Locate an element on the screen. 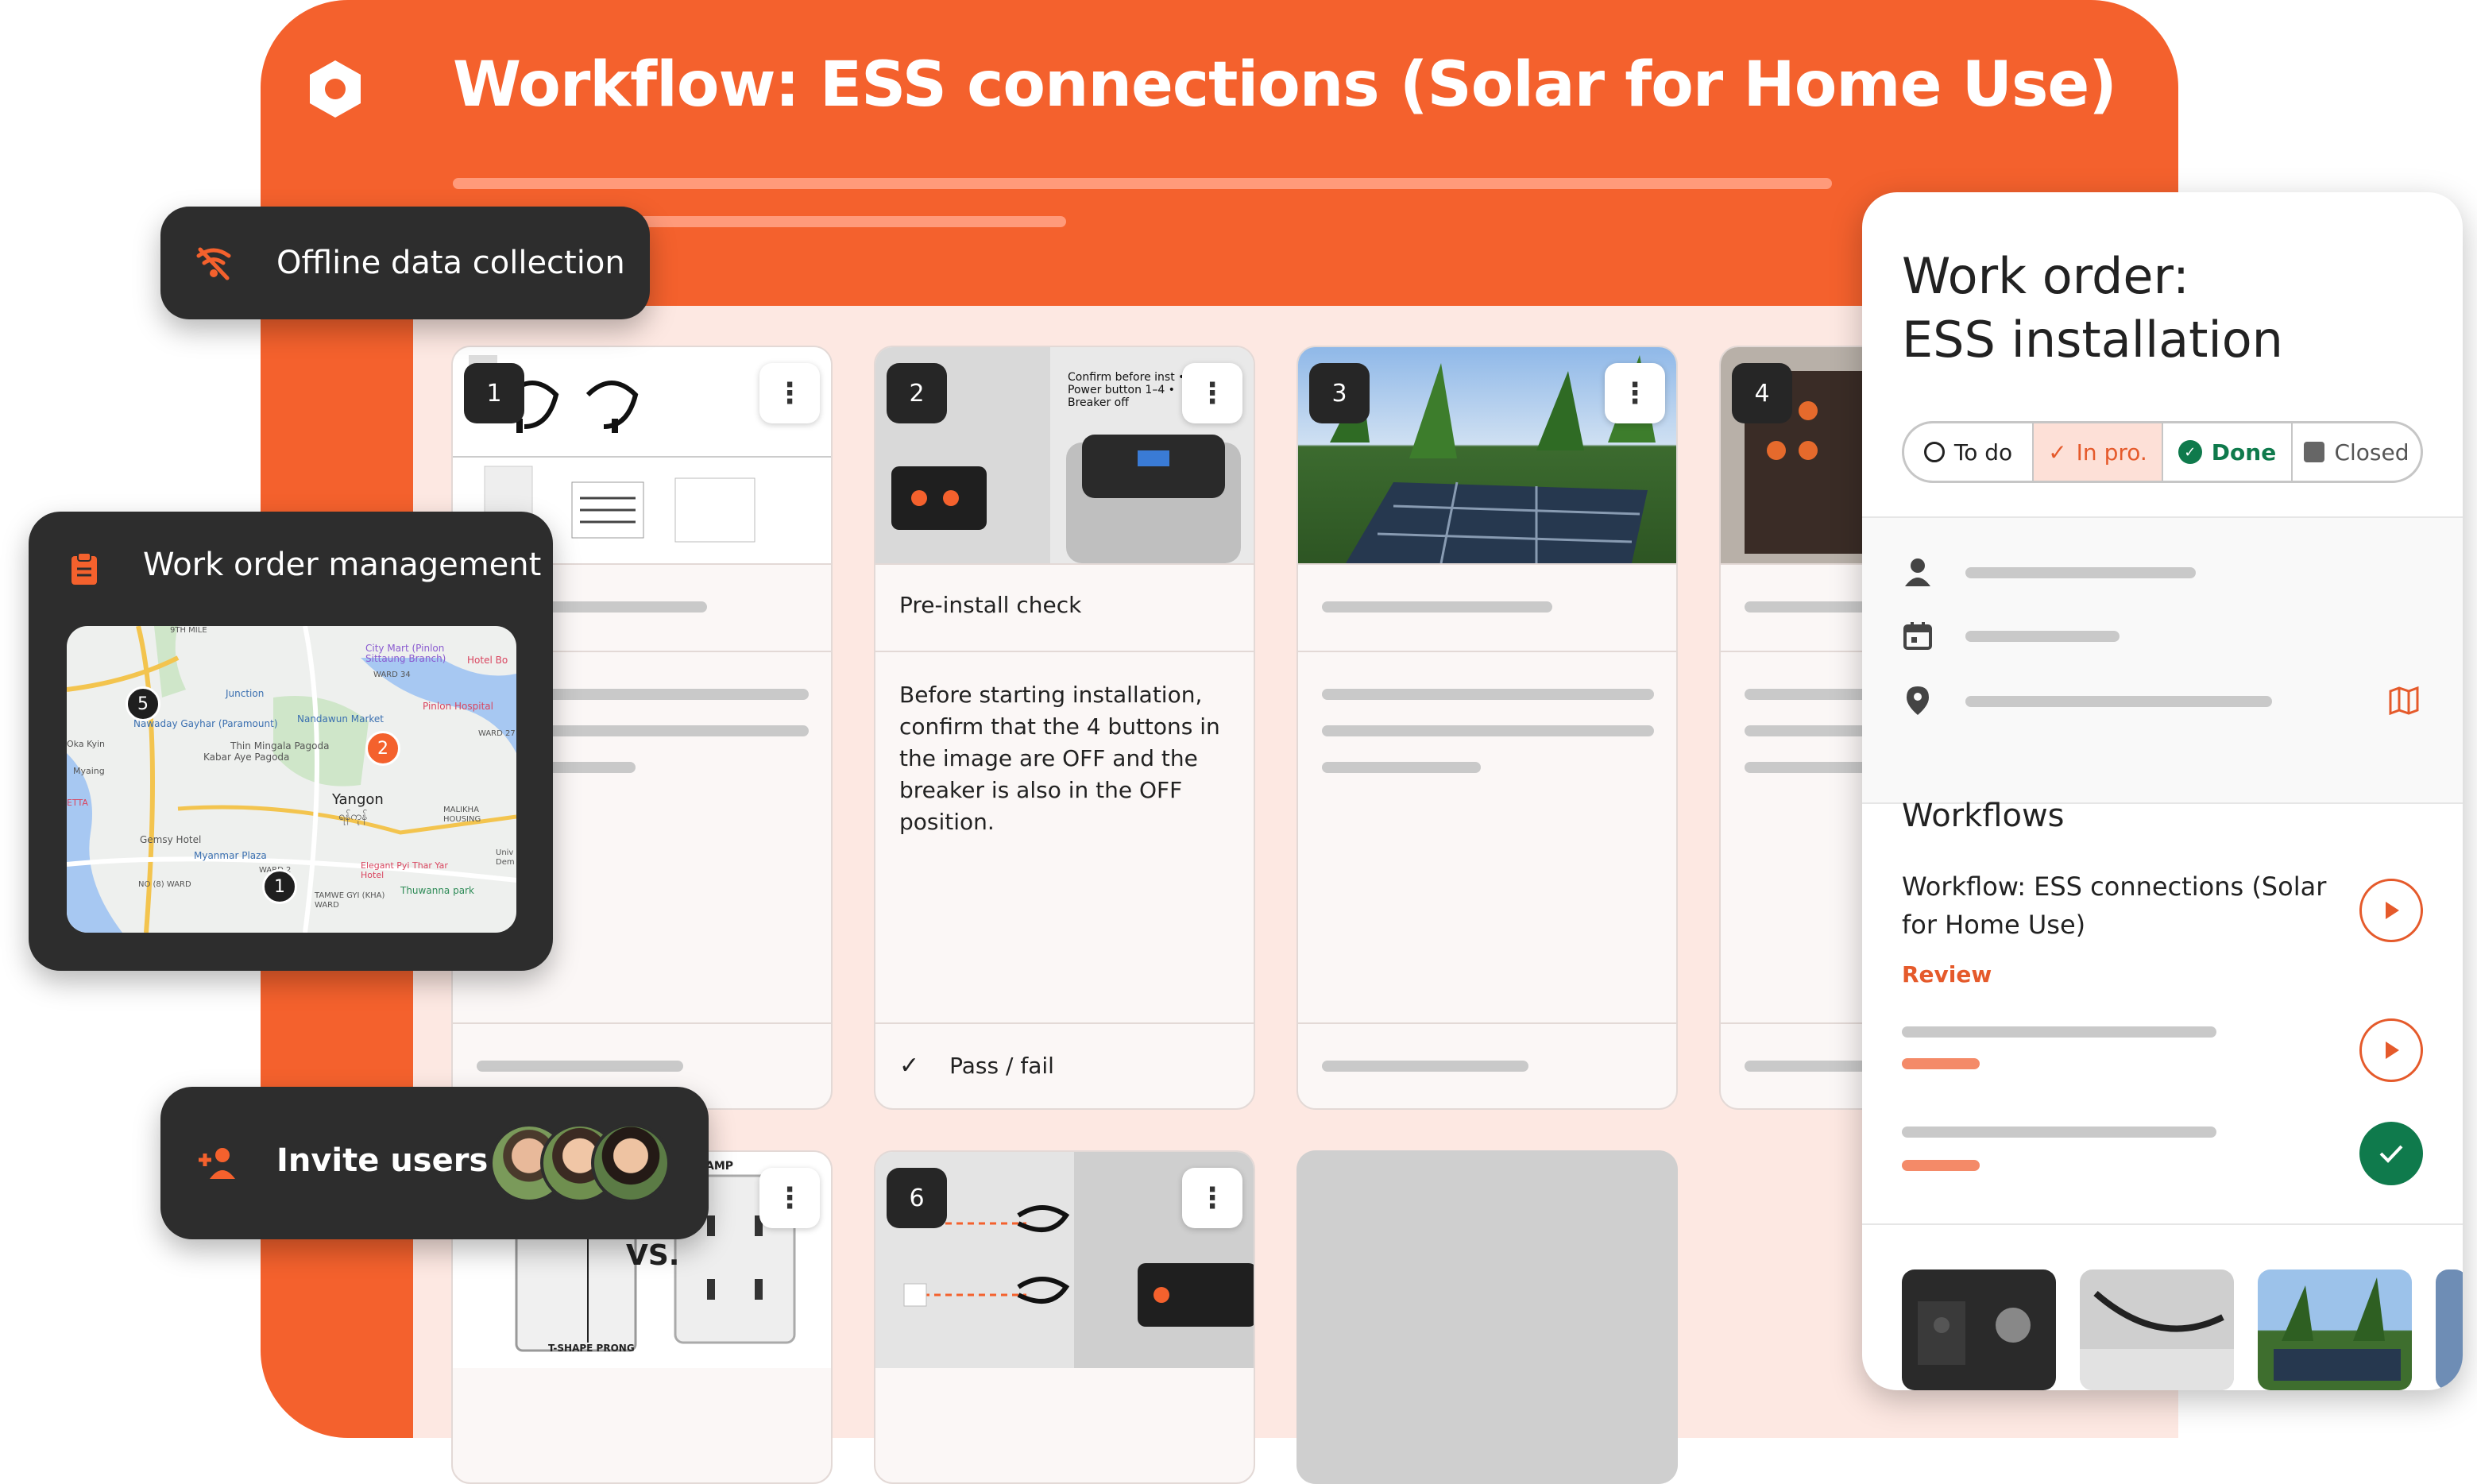 This screenshot has width=2477, height=1484. step-card-6: 6 ⋮ is located at coordinates (1064, 1317).